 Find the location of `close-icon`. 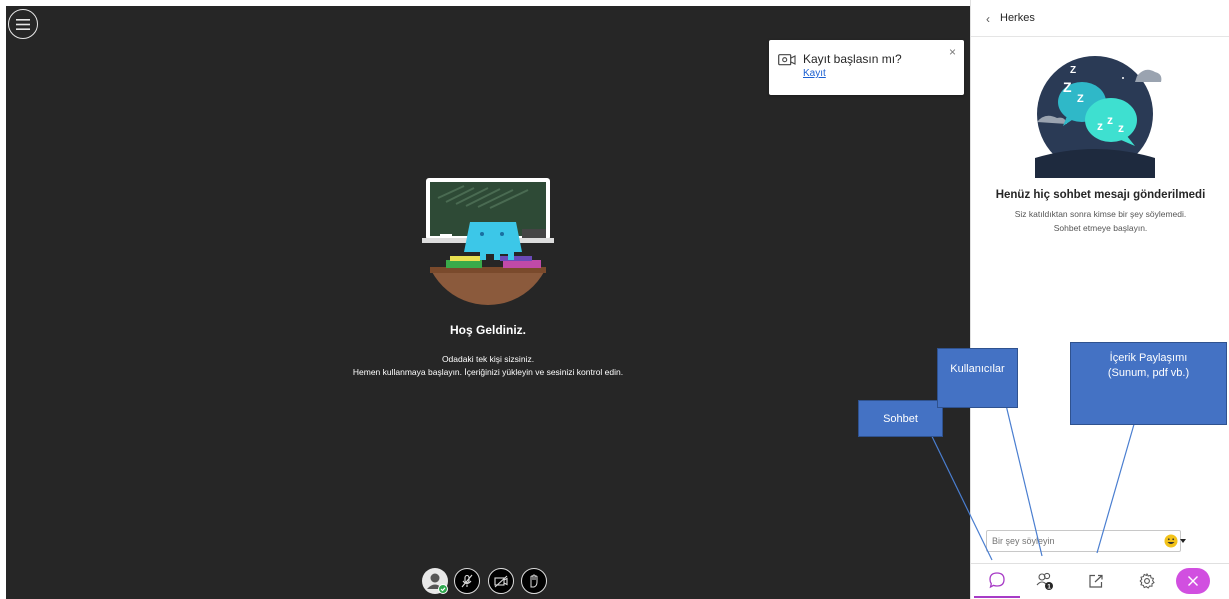

close-icon is located at coordinates (1193, 581).